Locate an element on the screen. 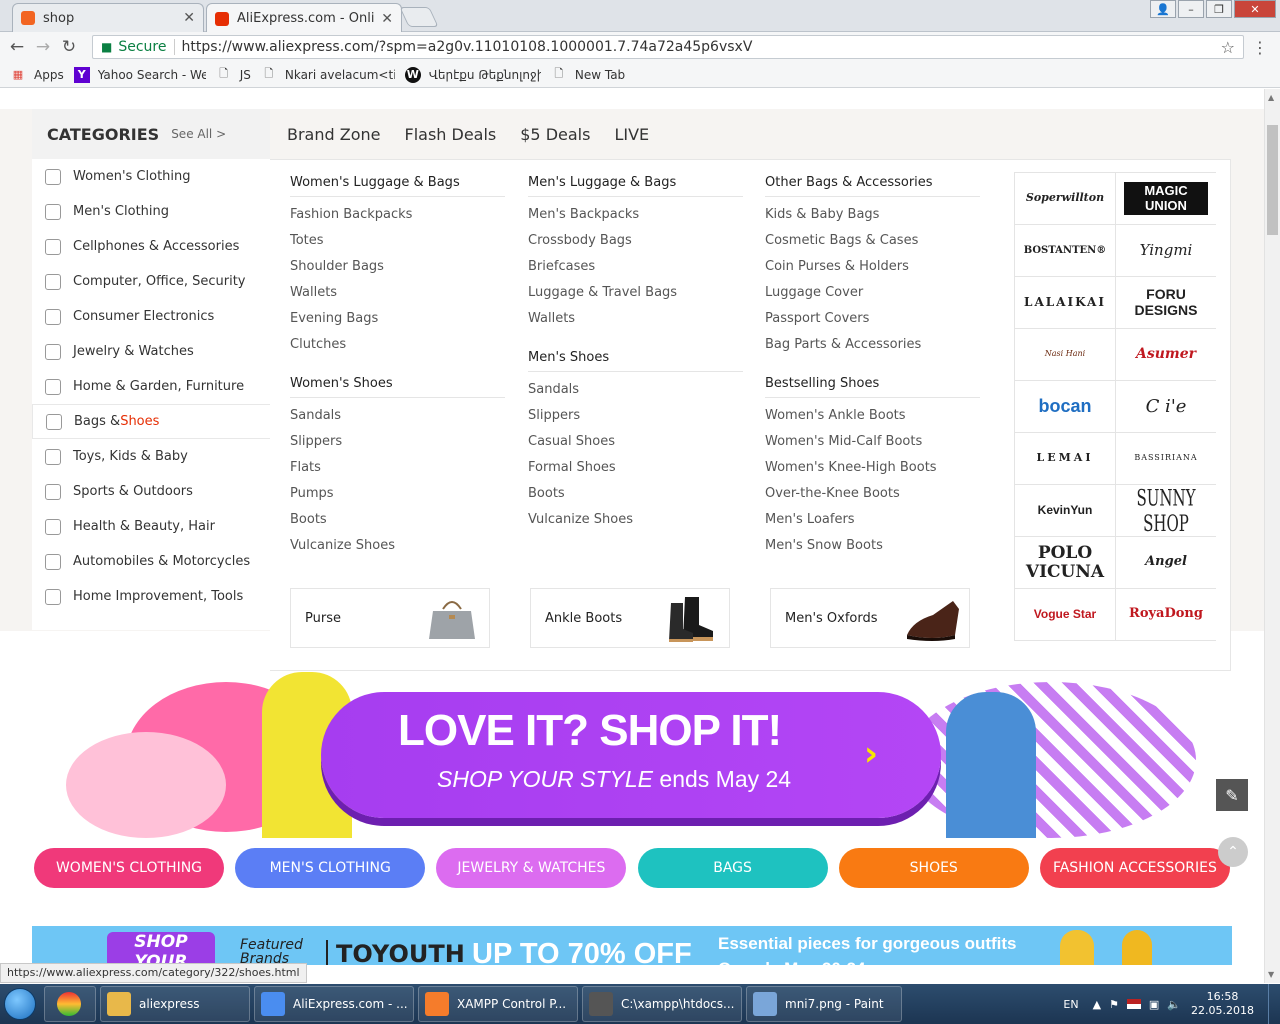  taskbar-pinned-app is located at coordinates (70, 1004).